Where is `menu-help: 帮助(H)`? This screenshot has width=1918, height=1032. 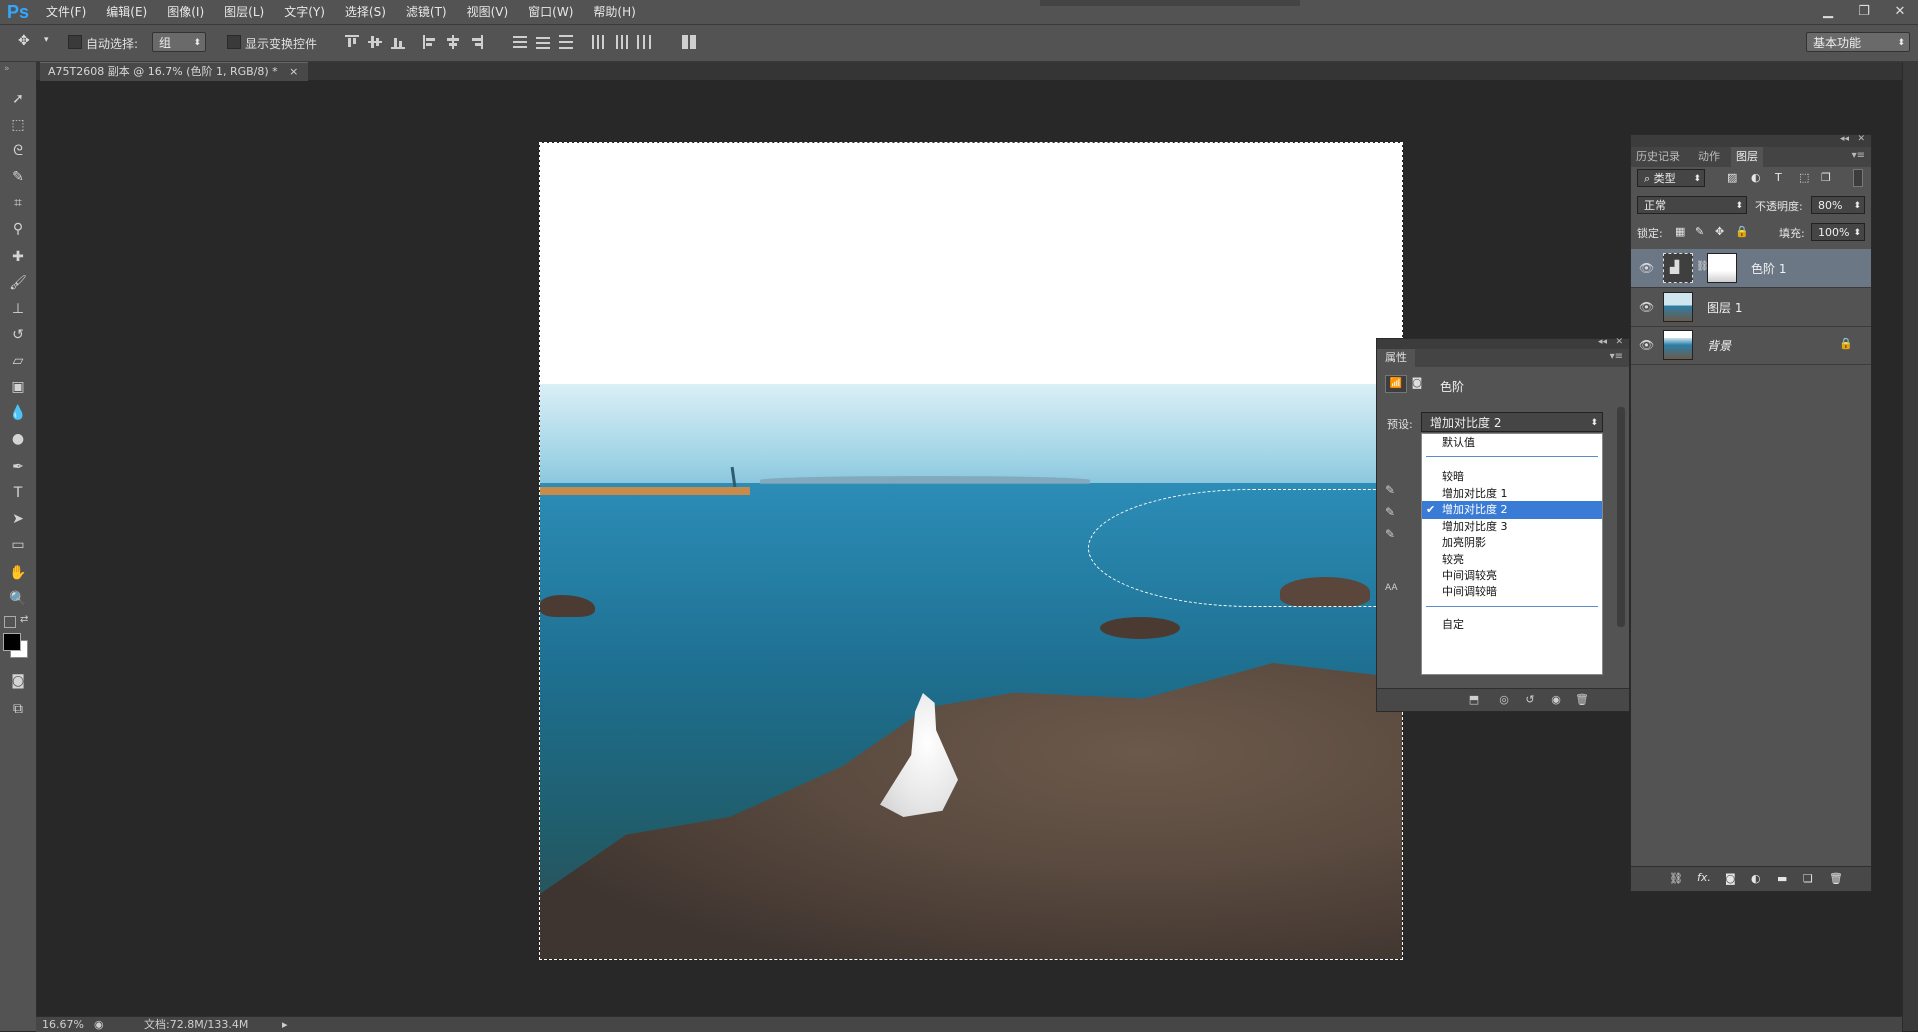
menu-help: 帮助(H) is located at coordinates (614, 12).